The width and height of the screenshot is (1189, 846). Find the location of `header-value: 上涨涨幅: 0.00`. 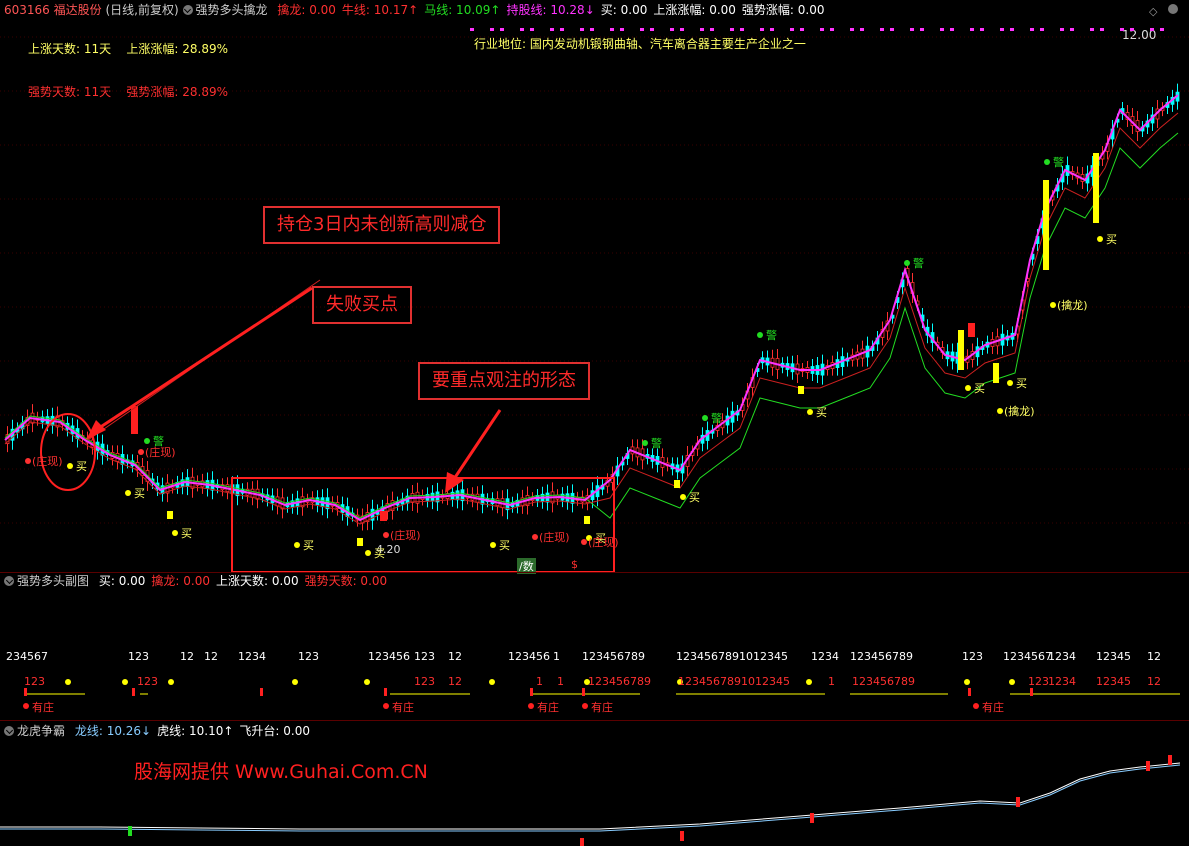

header-value: 上涨涨幅: 0.00 is located at coordinates (694, 10).